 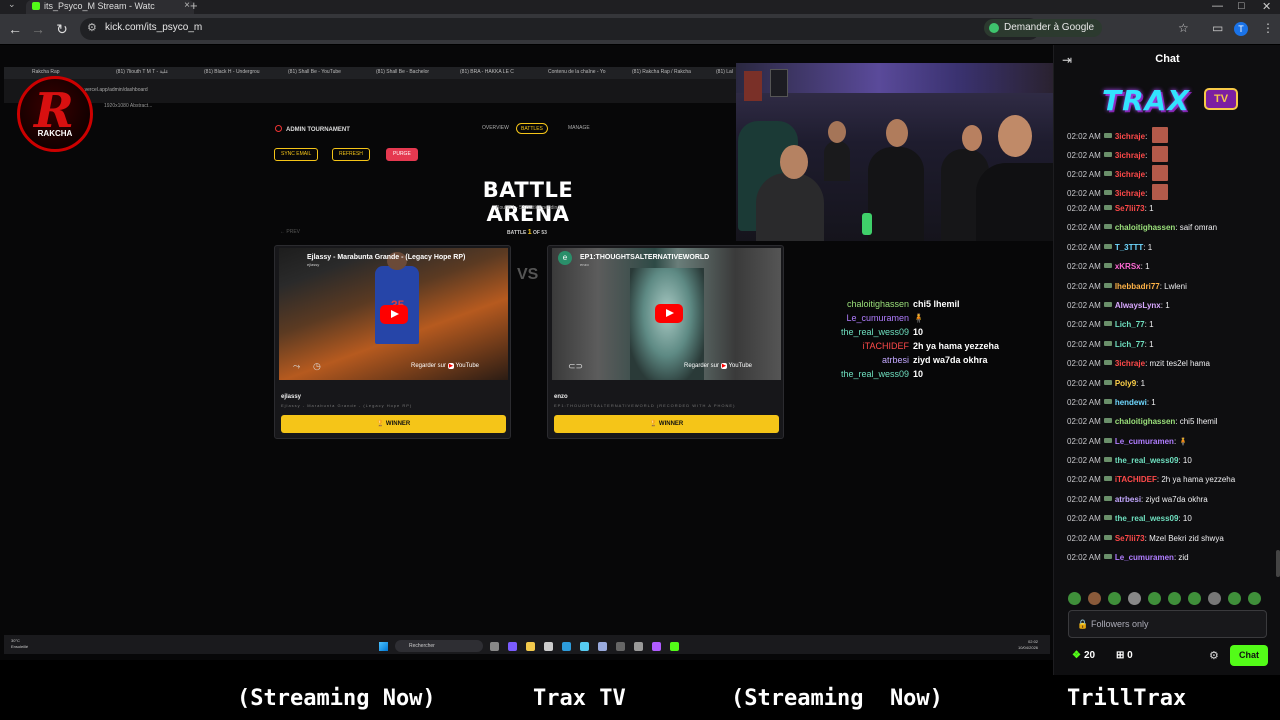 I want to click on overlay-chat-row: atrbesi ziyd wa7da okhra, so click(x=930, y=360).